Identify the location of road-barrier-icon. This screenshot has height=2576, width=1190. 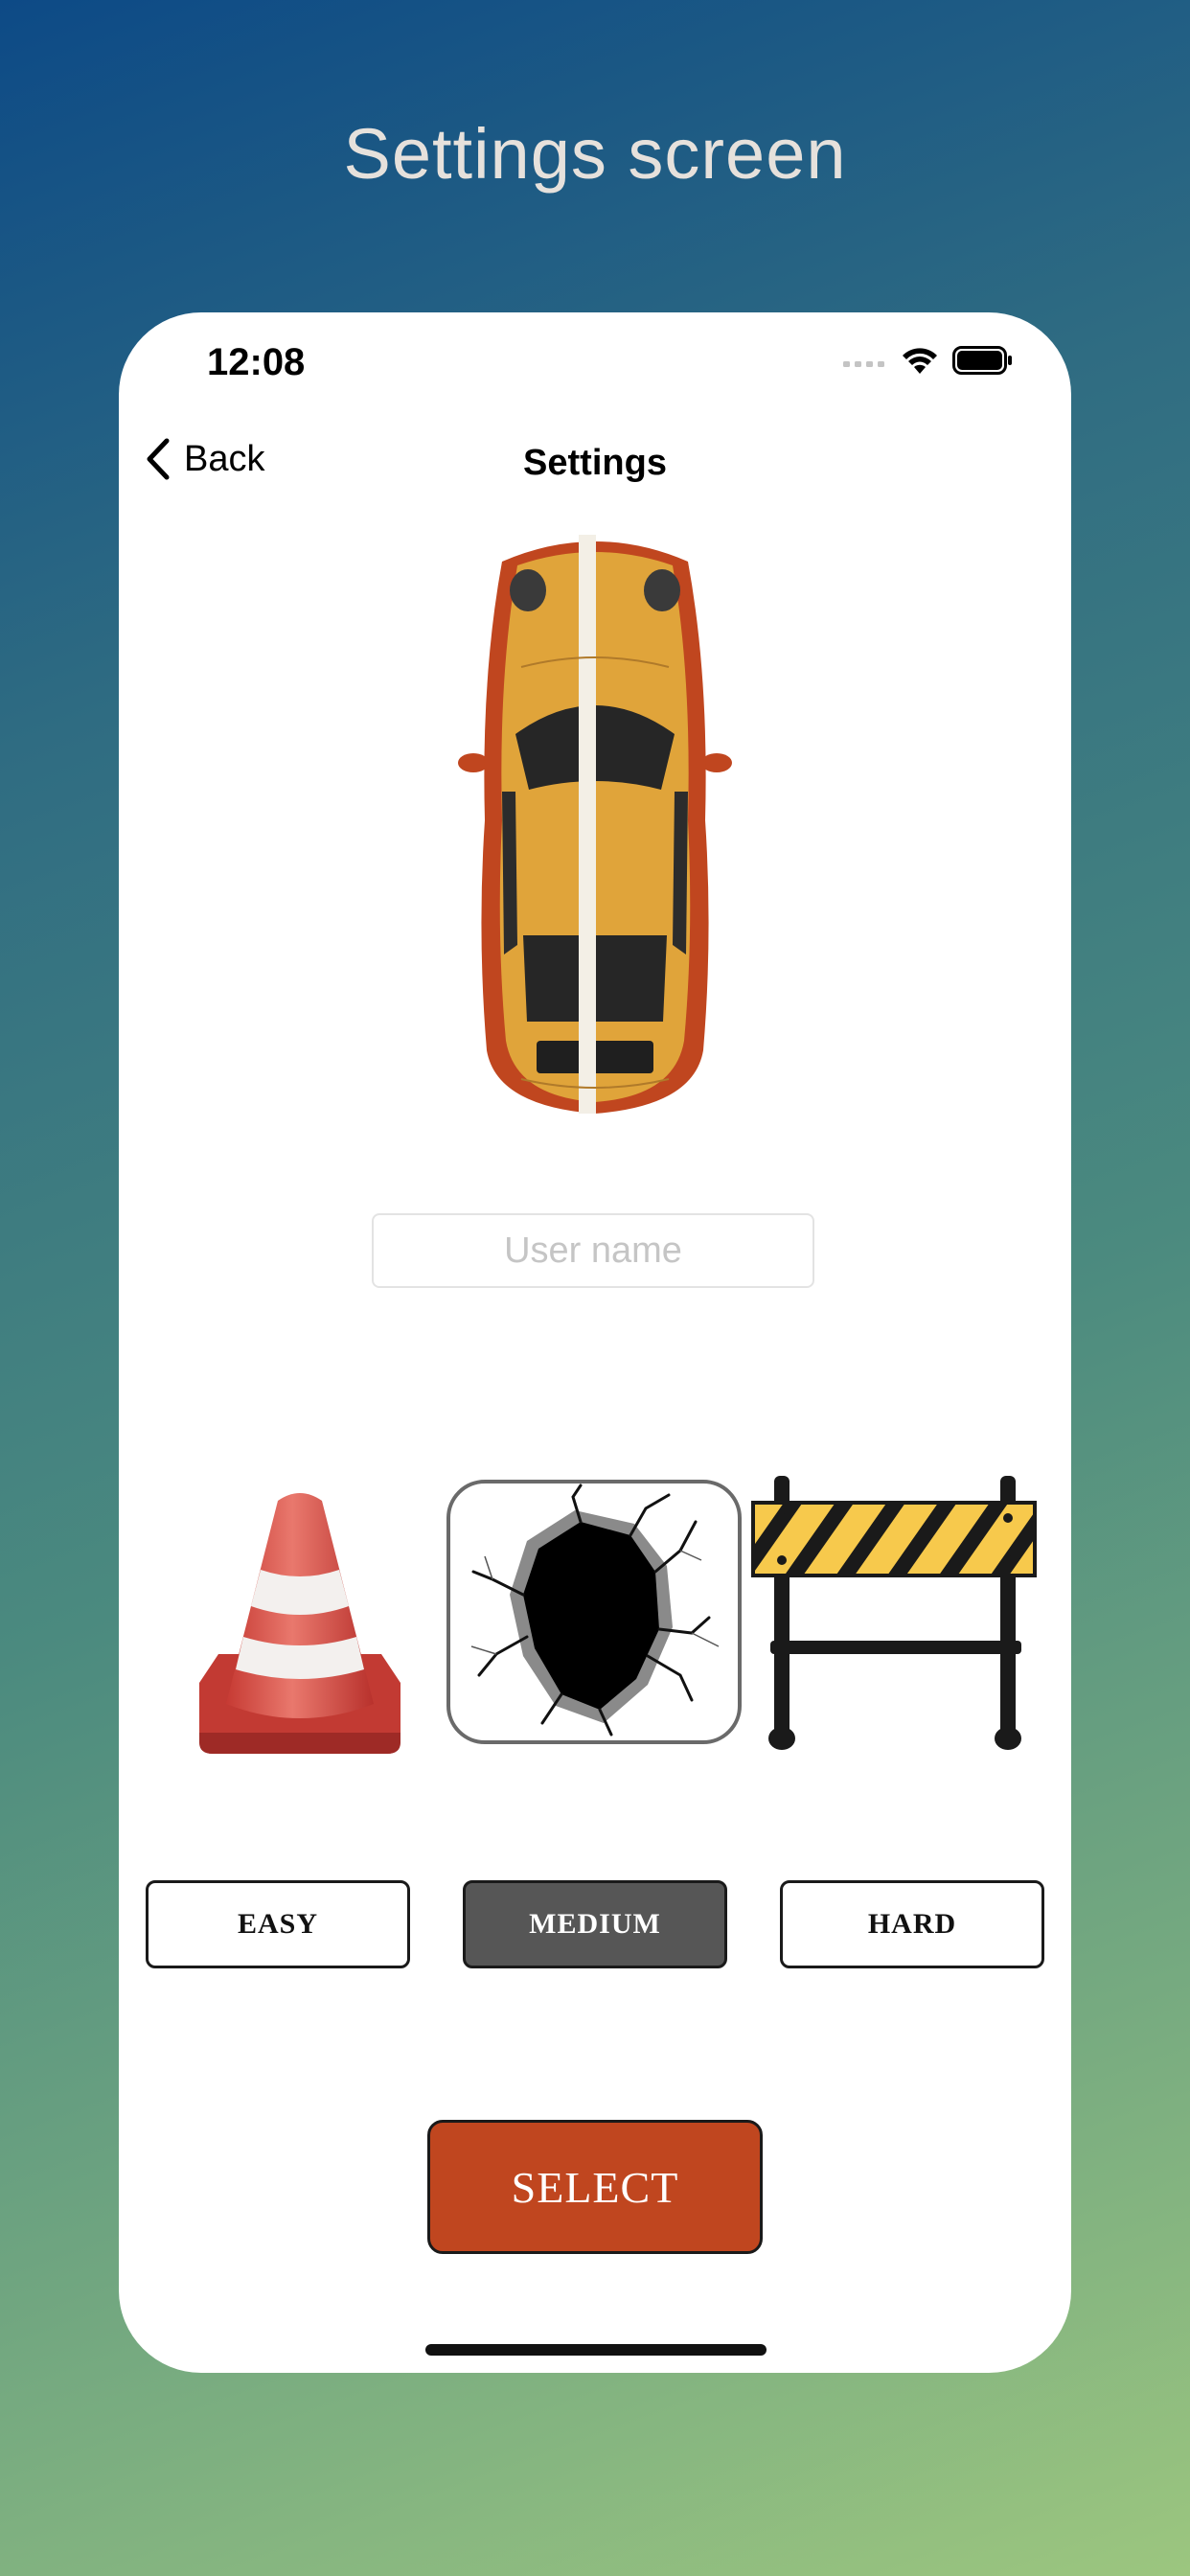
(894, 1613).